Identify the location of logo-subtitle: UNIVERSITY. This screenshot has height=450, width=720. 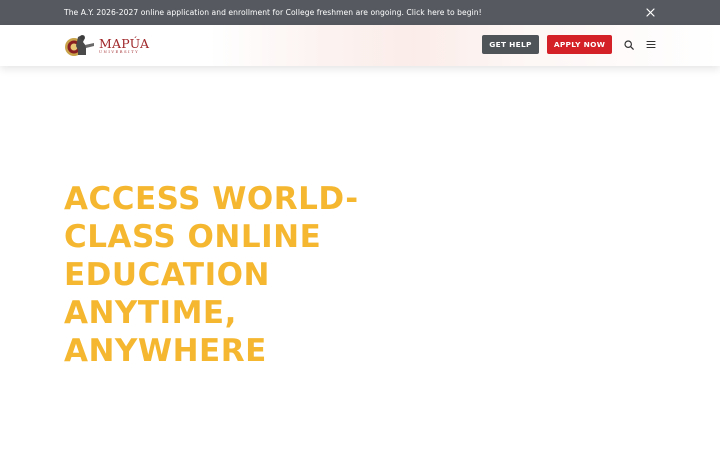
(119, 52).